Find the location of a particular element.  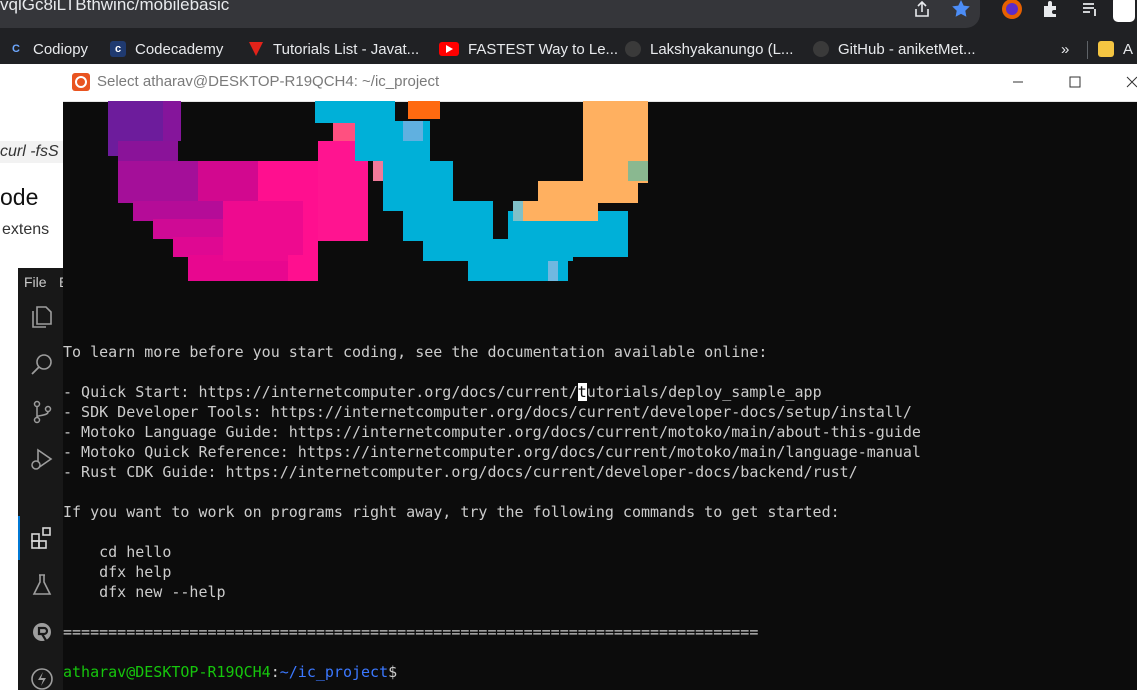

codiopy-icon: C is located at coordinates (16, 49).